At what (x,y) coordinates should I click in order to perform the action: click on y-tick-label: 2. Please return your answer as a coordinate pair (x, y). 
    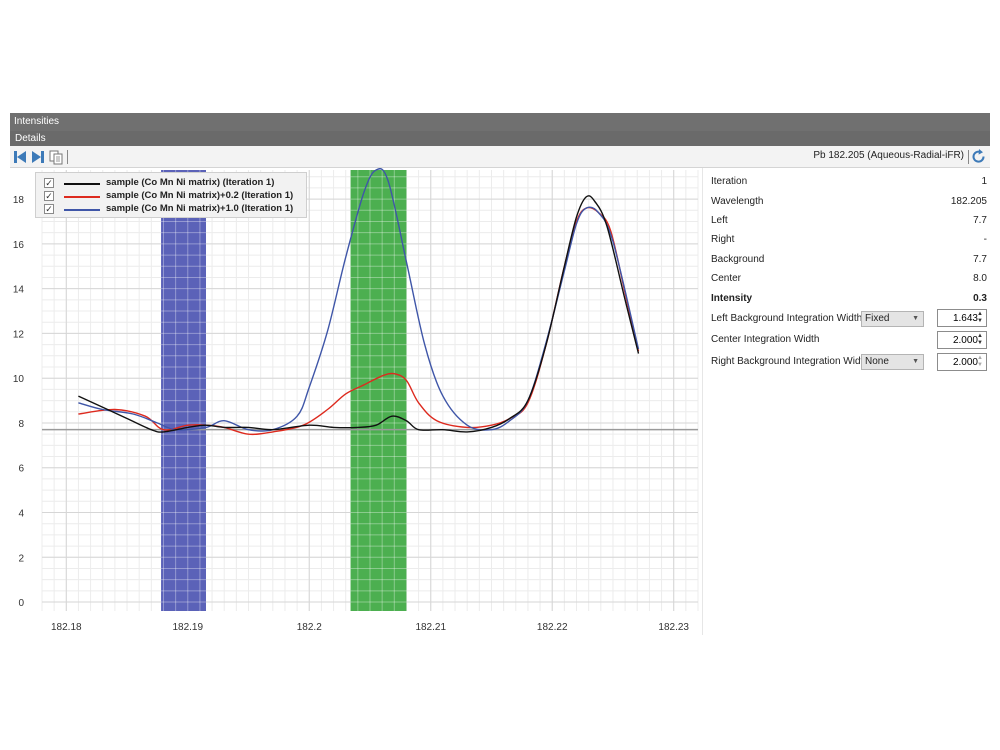
    Looking at the image, I should click on (21, 558).